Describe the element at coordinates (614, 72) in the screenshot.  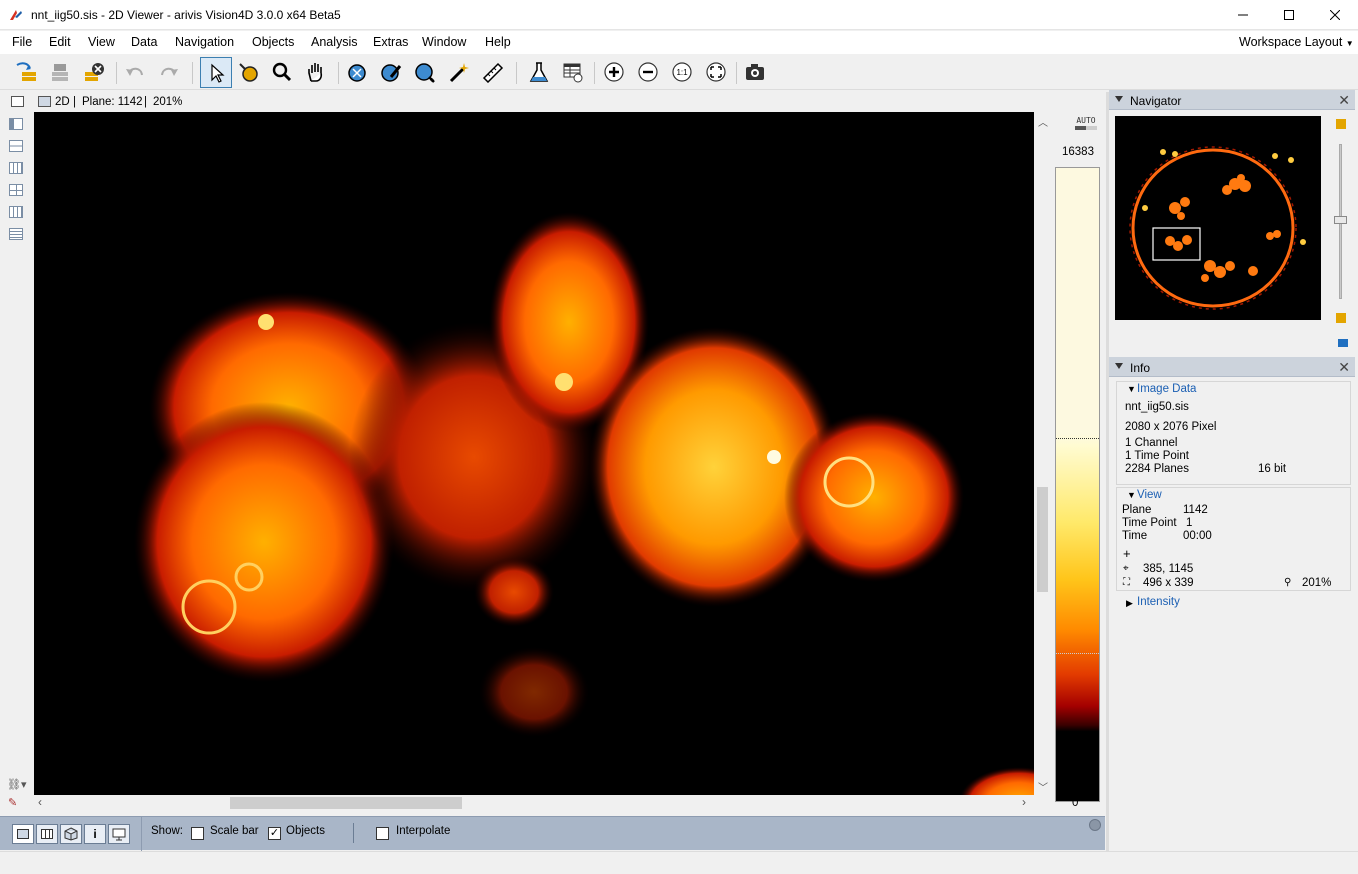
I see `zoom-in-button` at that location.